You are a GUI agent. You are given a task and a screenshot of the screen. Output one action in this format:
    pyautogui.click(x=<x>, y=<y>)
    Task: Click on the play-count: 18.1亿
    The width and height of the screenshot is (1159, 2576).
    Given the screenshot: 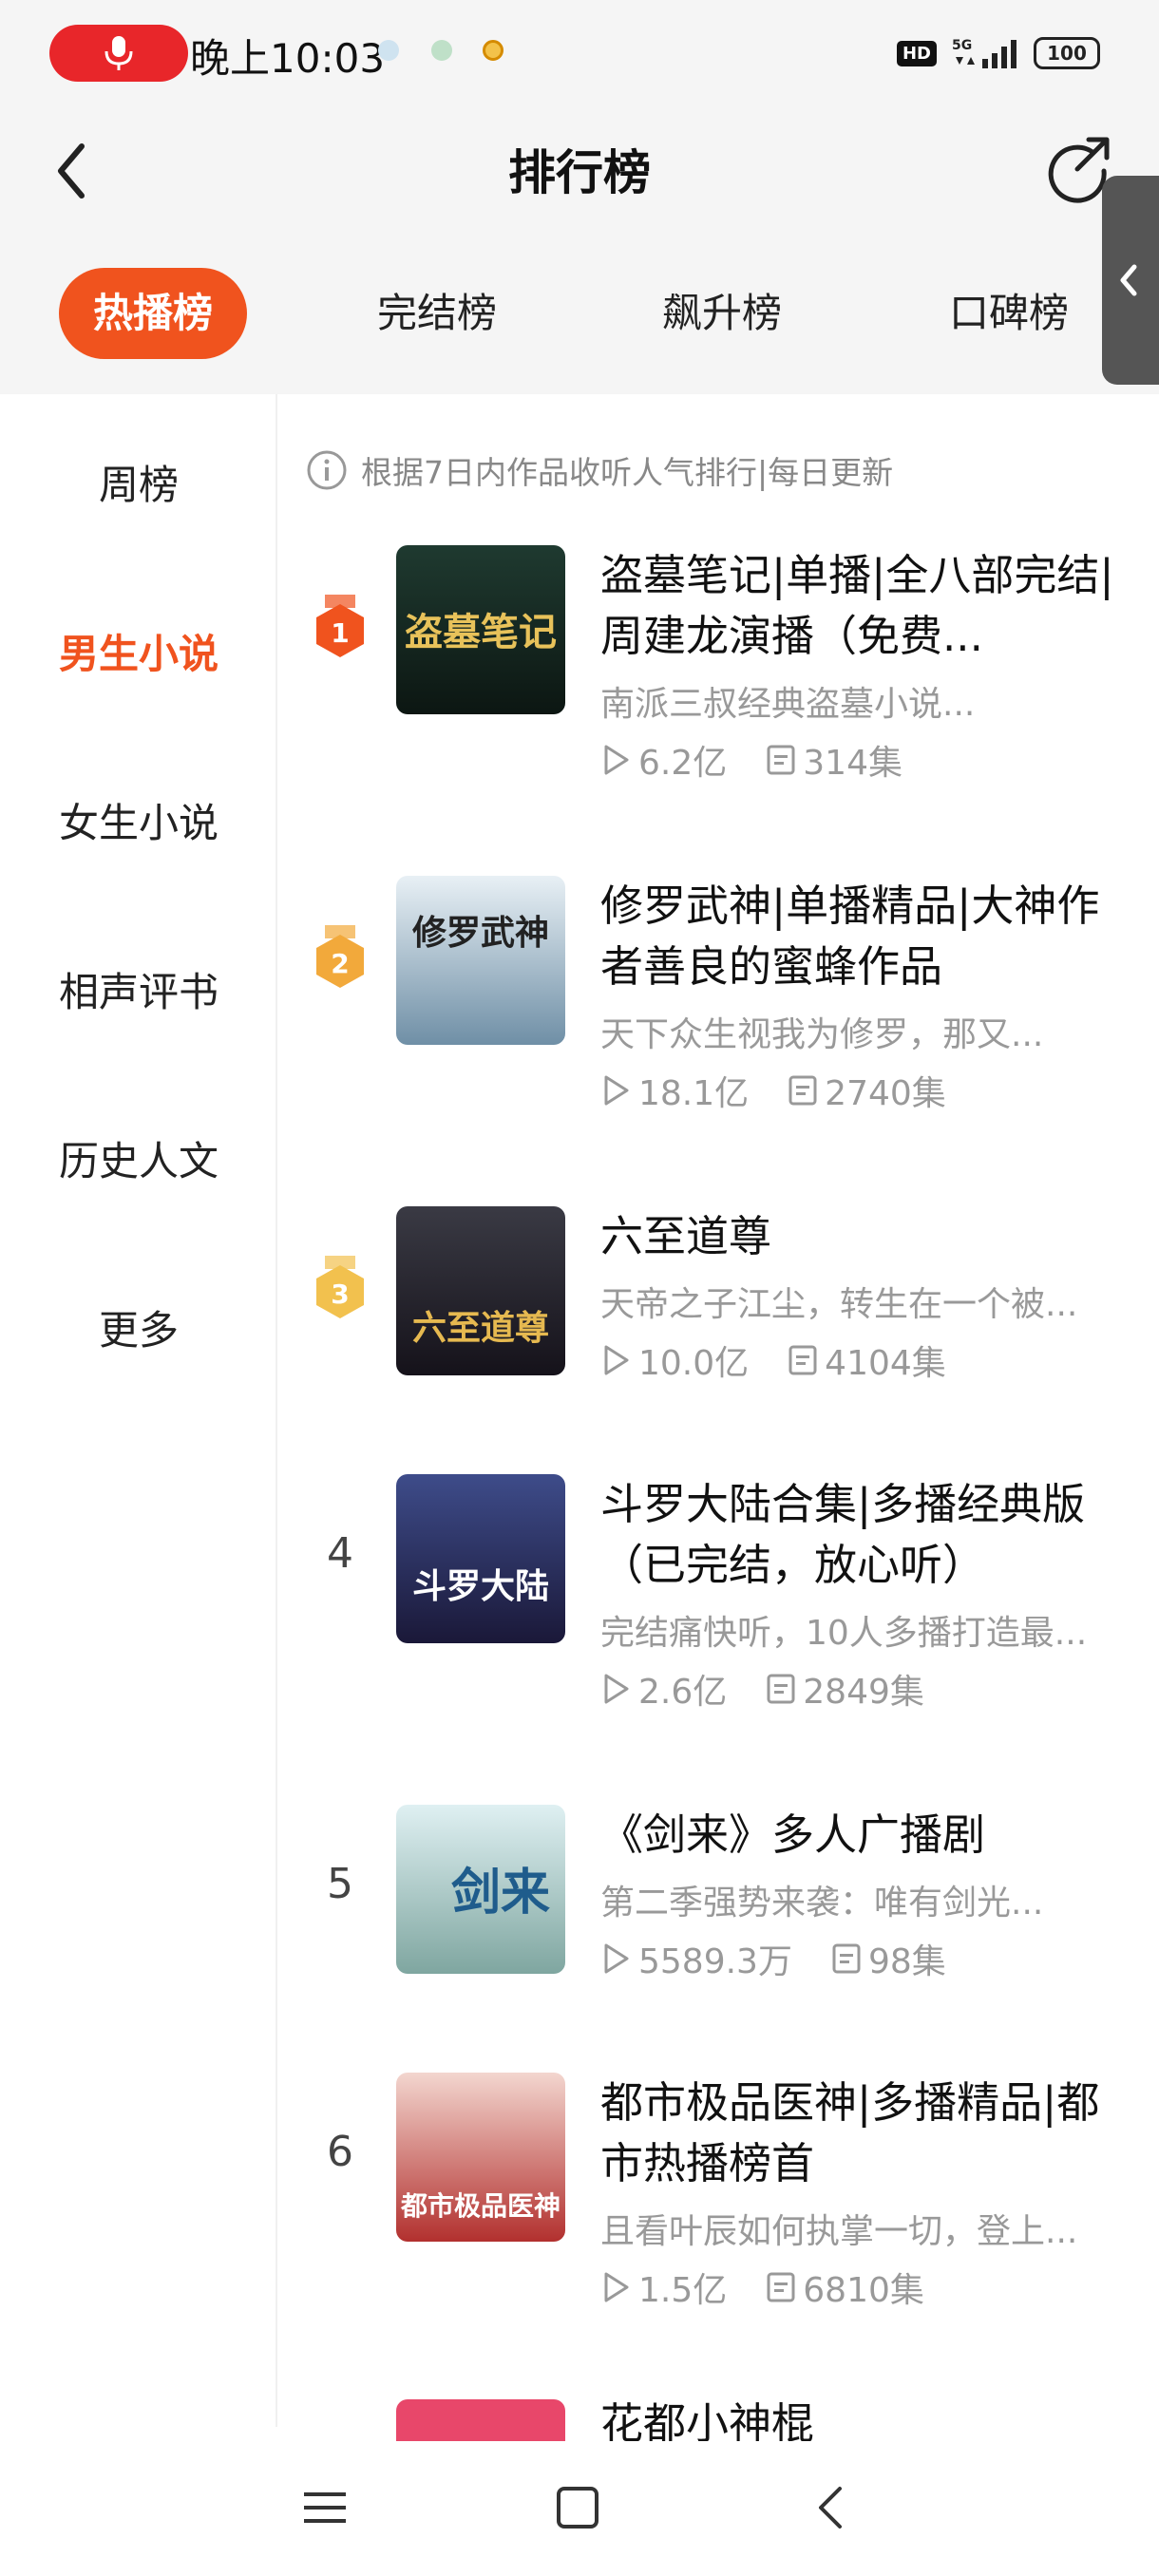 What is the action you would take?
    pyautogui.click(x=674, y=1090)
    